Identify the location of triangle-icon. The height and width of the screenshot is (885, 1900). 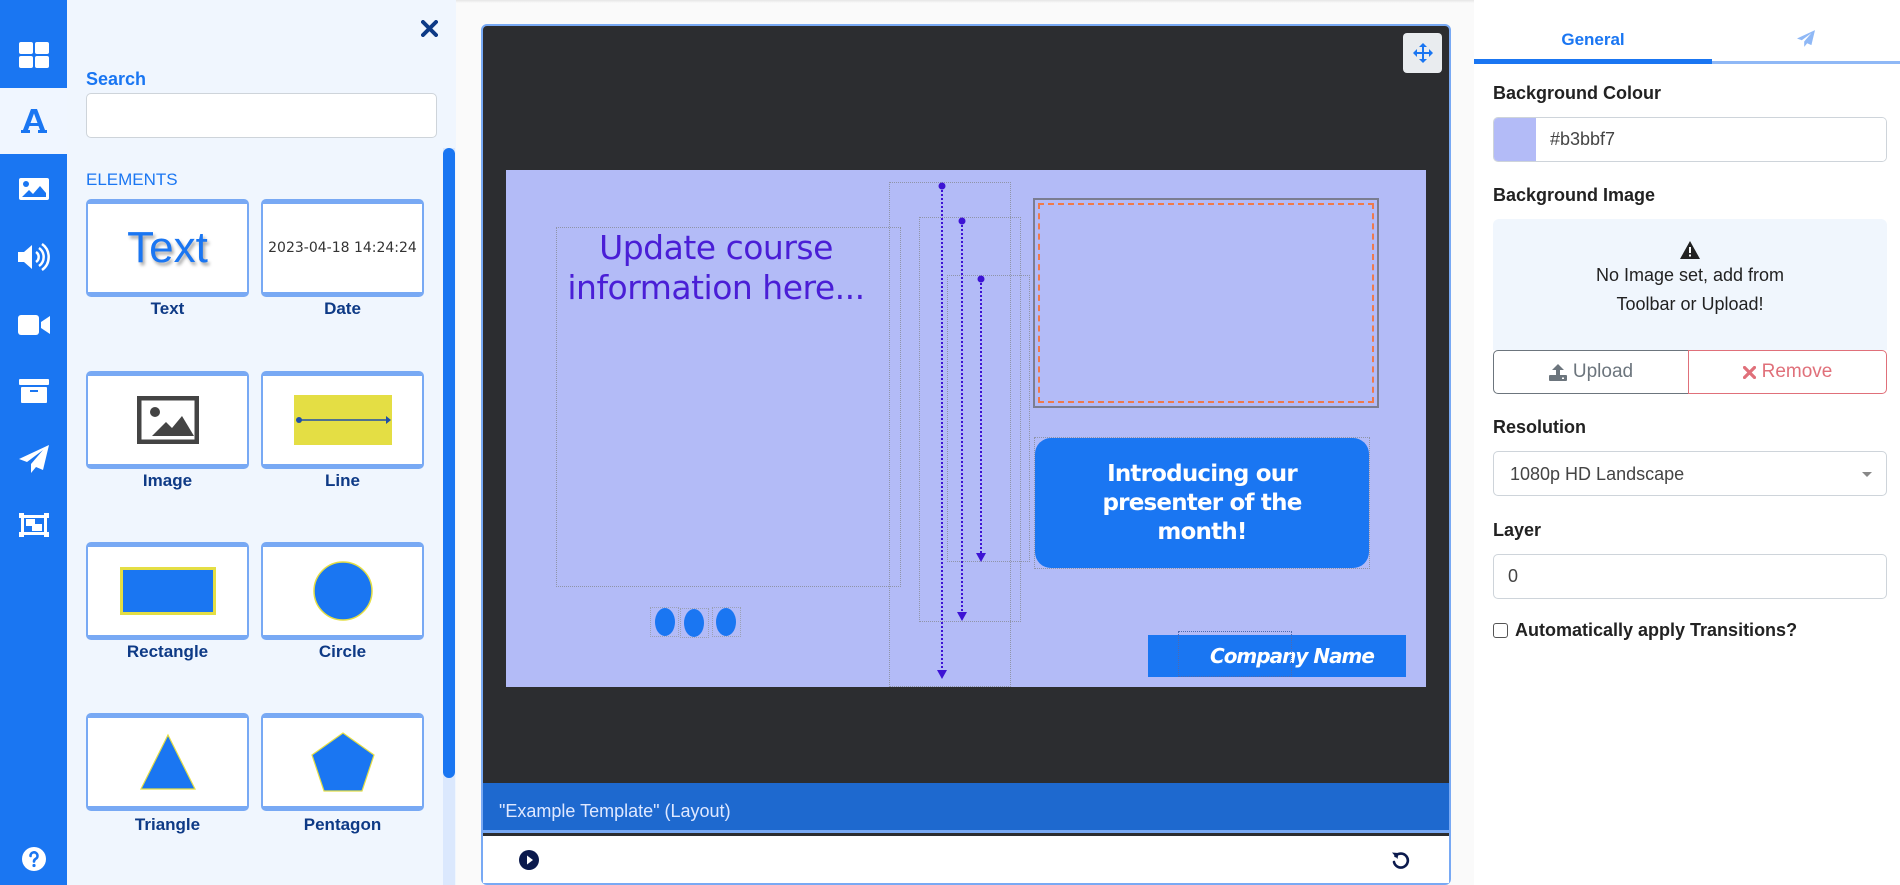
(167, 761).